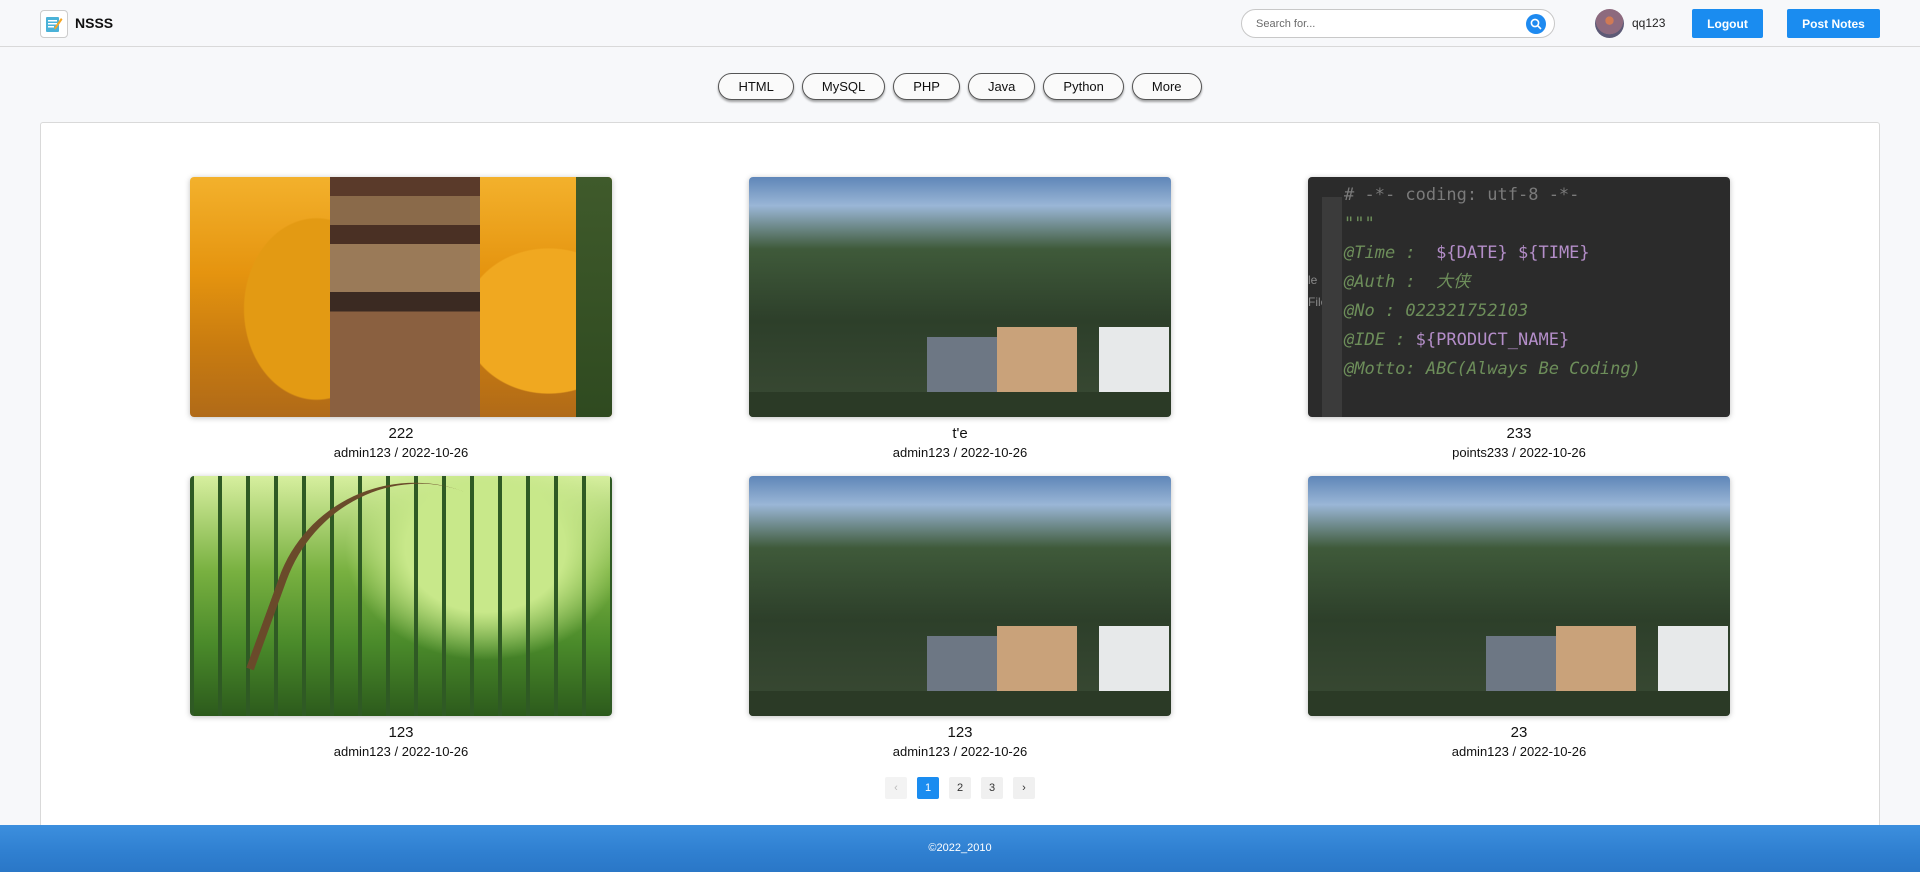  Describe the element at coordinates (1480, 452) in the screenshot. I see `post-author: points233` at that location.